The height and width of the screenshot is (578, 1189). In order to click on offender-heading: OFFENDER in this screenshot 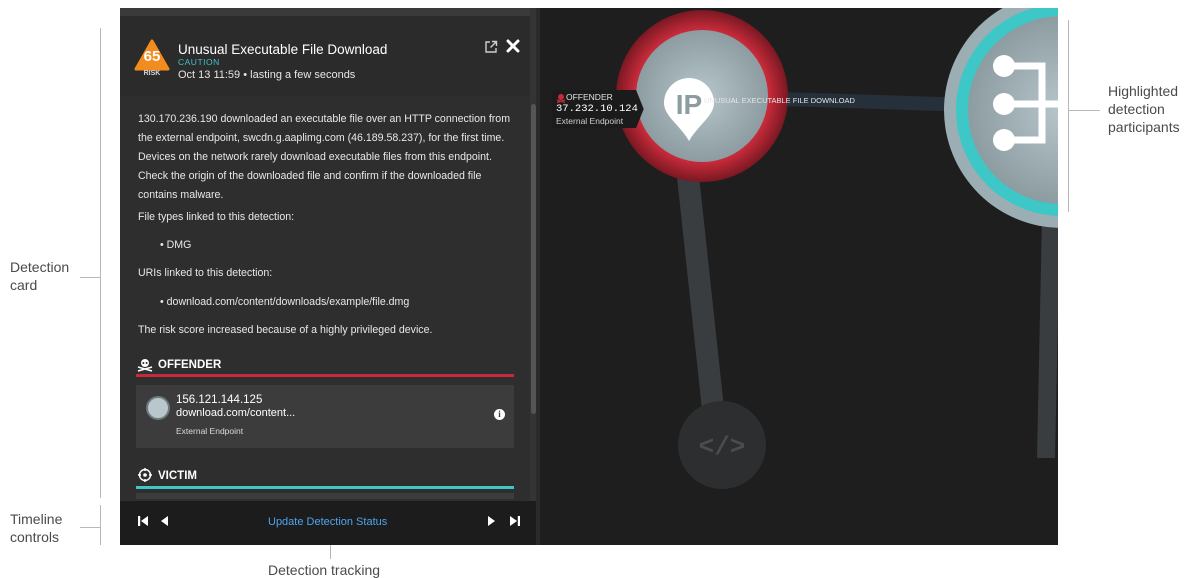, I will do `click(190, 365)`.